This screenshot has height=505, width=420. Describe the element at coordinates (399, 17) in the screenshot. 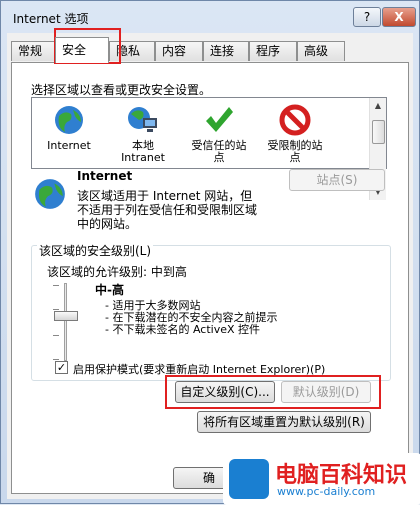

I see `close-button: X` at that location.